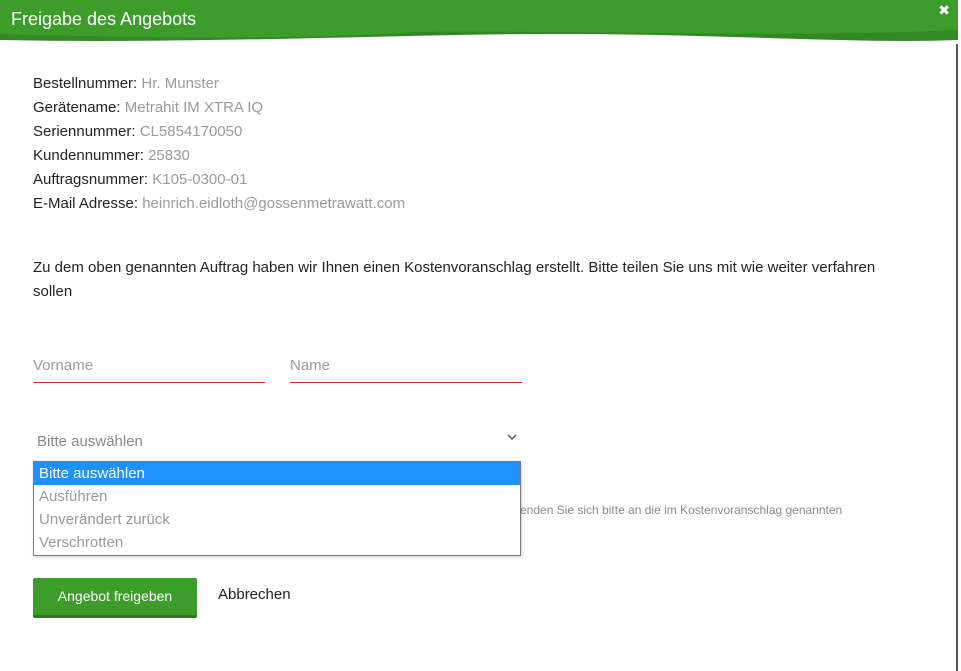  What do you see at coordinates (277, 519) in the screenshot?
I see `option-return-unchanged: Unverändert zurück` at bounding box center [277, 519].